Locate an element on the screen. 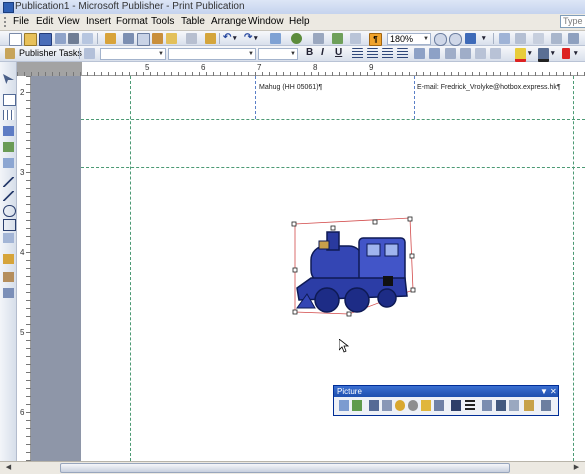 The width and height of the screenshot is (585, 474). insert-hyperlink-icon is located at coordinates (296, 38).